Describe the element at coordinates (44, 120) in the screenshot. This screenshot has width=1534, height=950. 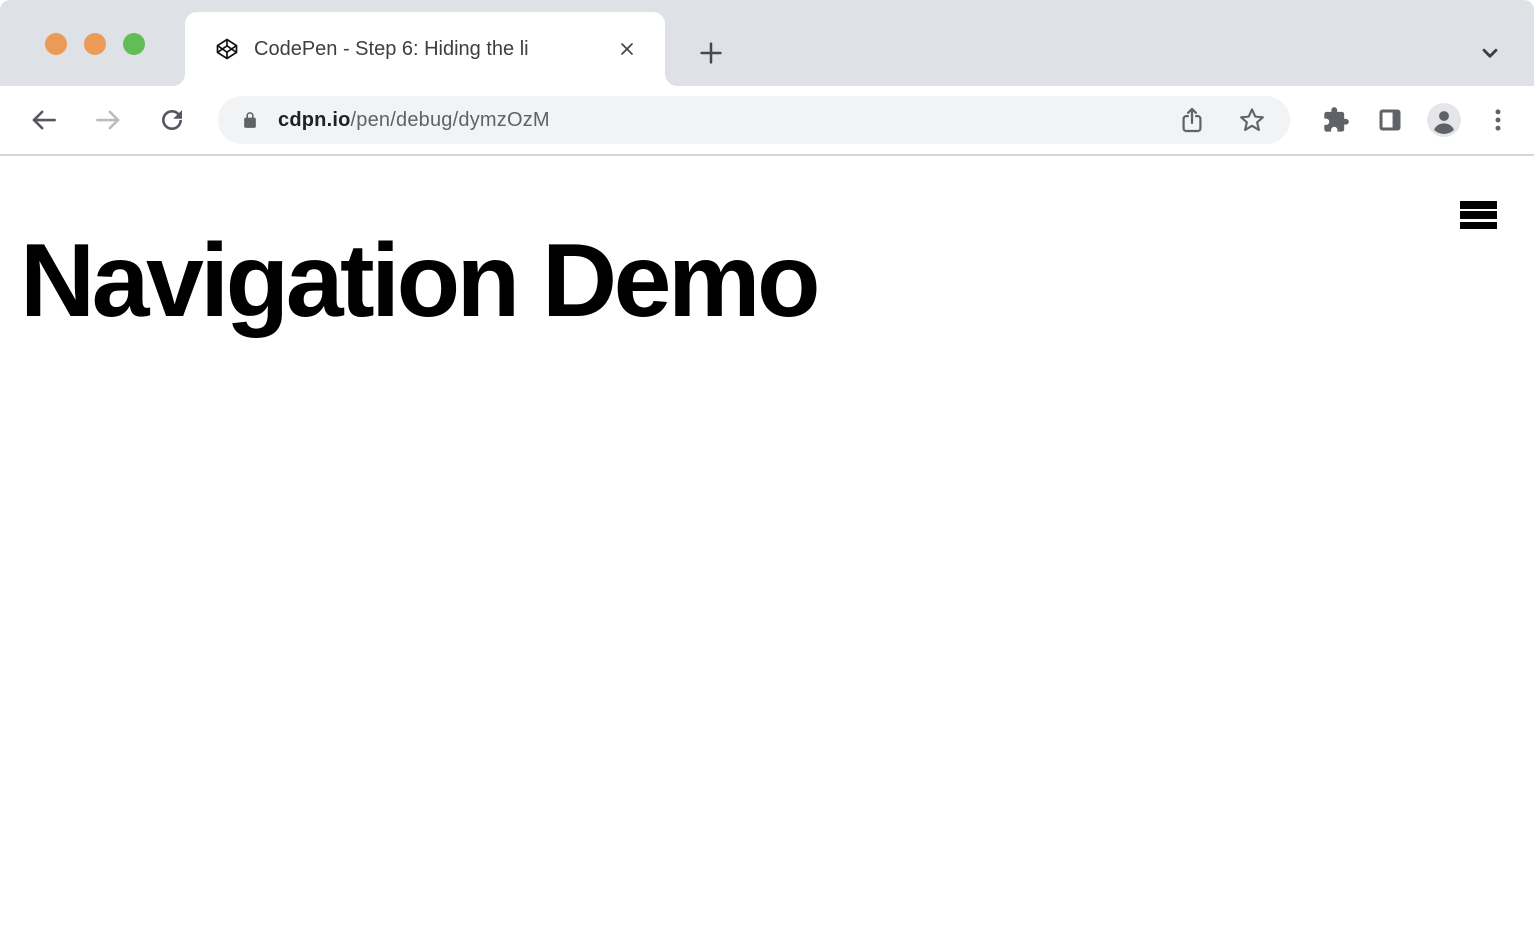
I see `back-icon` at that location.